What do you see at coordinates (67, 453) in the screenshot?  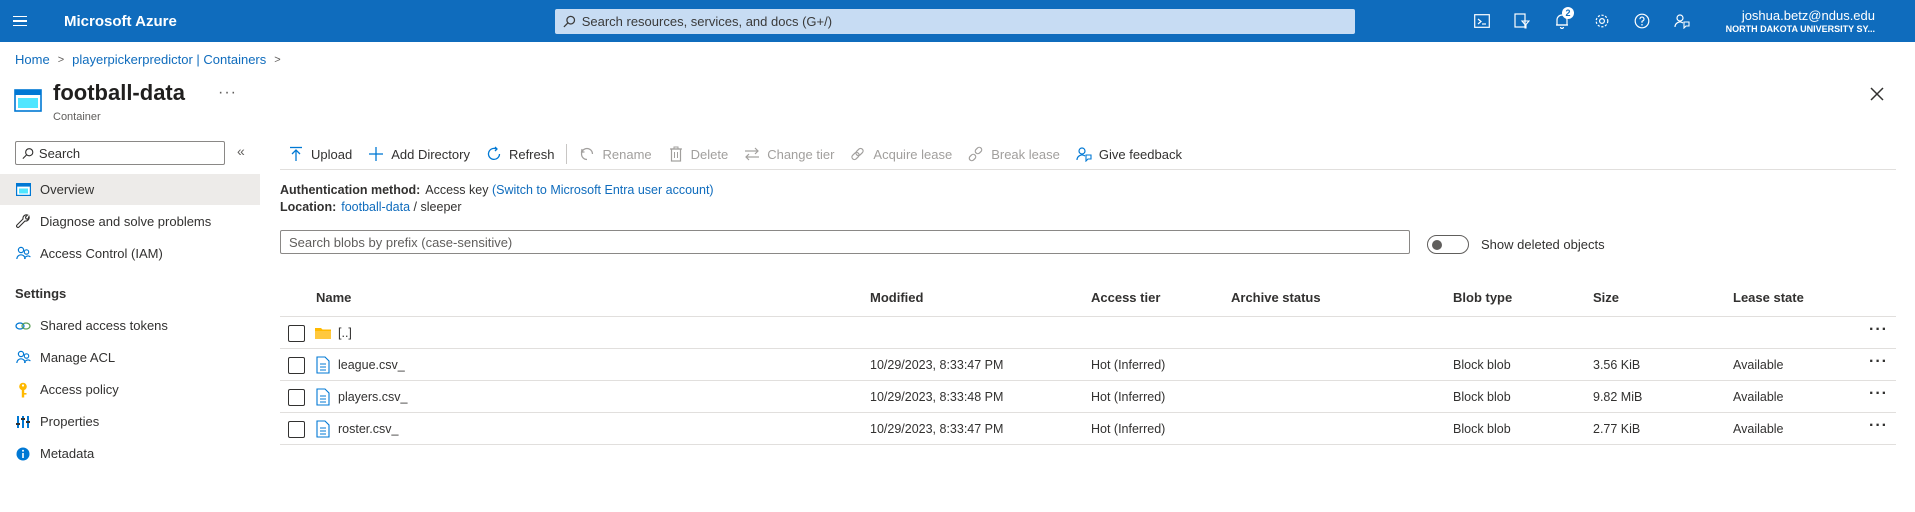 I see `sidebar-item-label: Metadata` at bounding box center [67, 453].